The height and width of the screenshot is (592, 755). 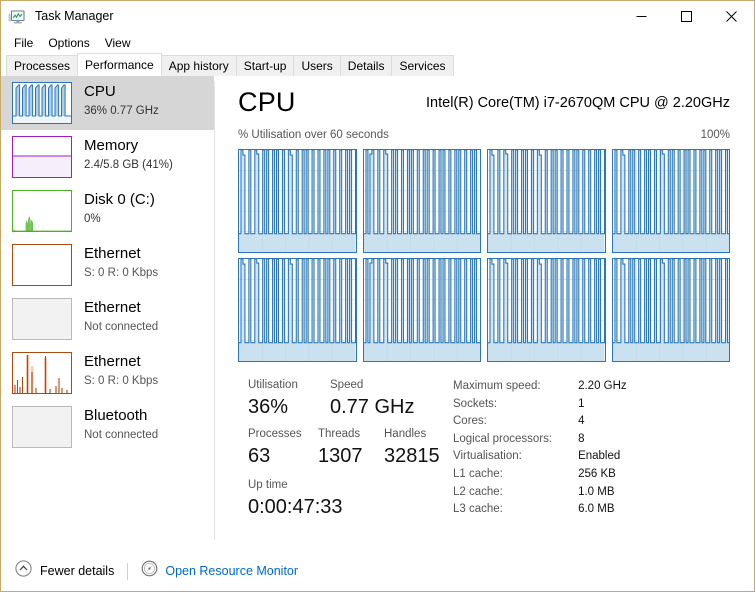 I want to click on fewer-details-button: Fewer details, so click(x=64, y=571).